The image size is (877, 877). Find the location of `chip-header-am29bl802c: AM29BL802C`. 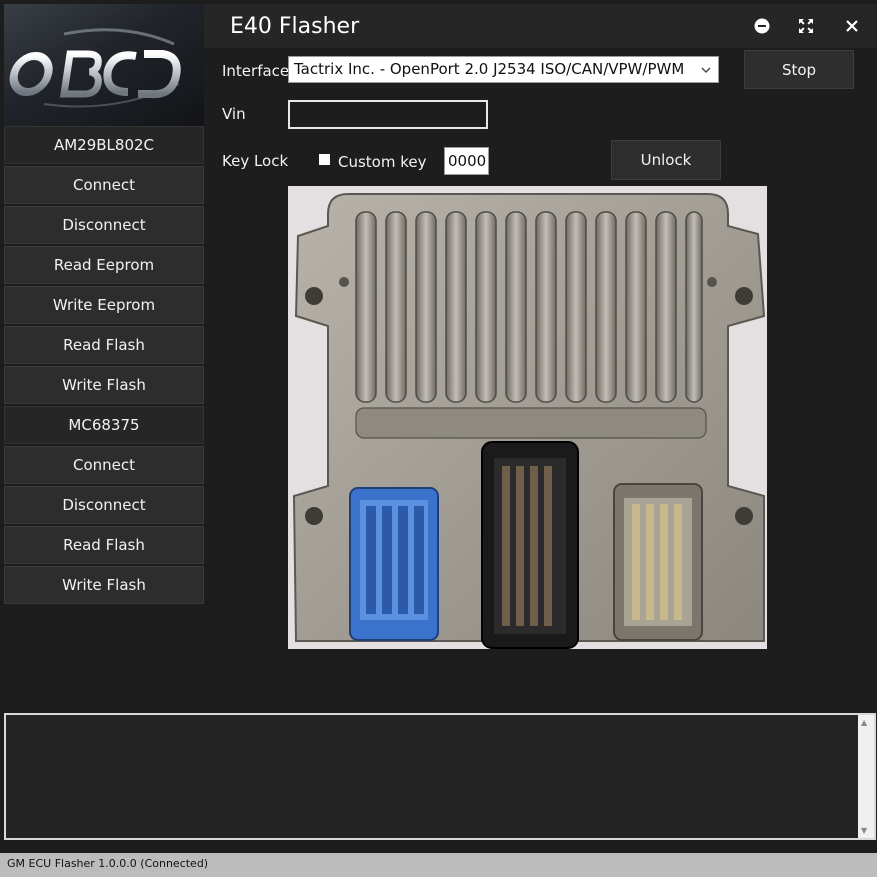

chip-header-am29bl802c: AM29BL802C is located at coordinates (104, 145).